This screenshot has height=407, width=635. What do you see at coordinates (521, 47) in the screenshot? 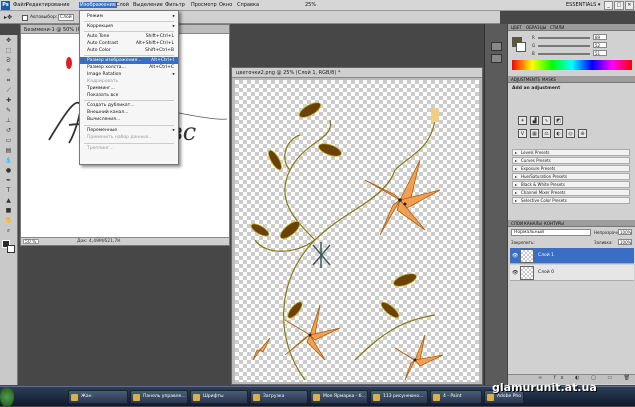
I see `background-swatch` at bounding box center [521, 47].